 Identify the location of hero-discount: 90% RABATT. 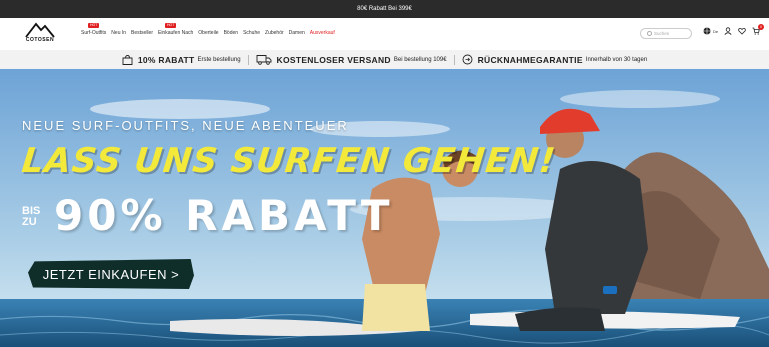
(224, 215).